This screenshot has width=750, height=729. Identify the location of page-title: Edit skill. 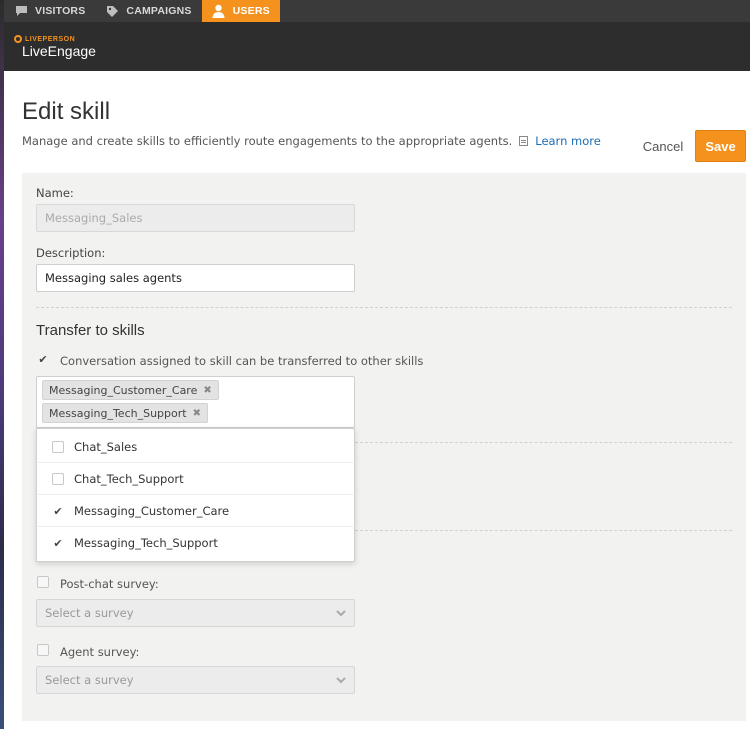
(66, 111).